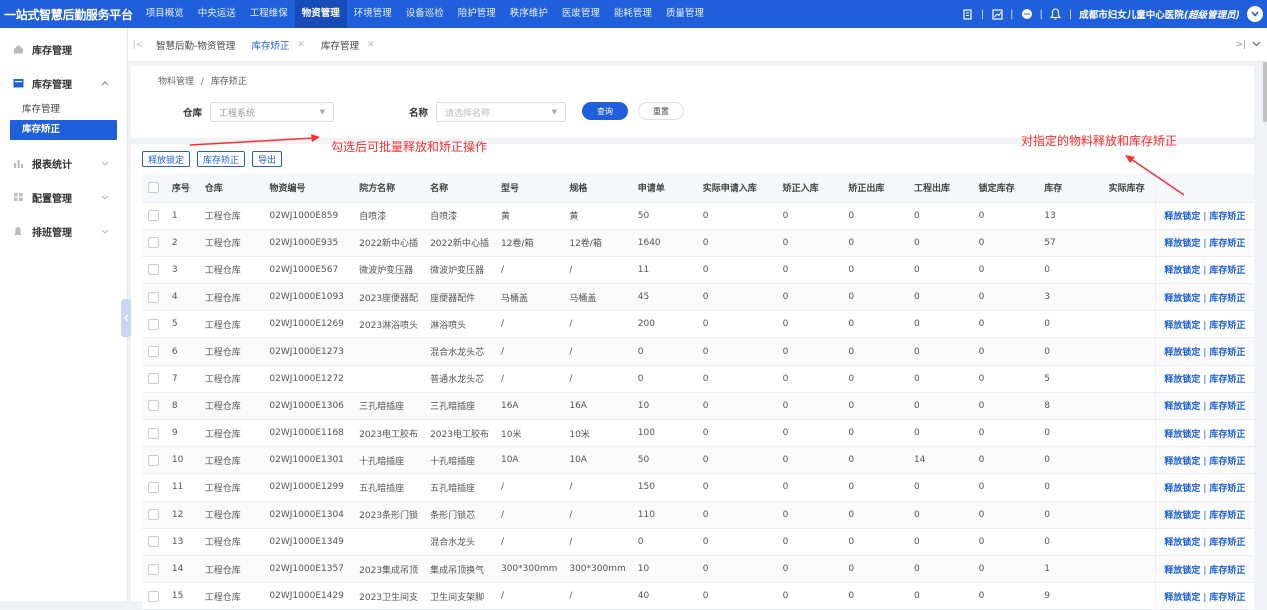 This screenshot has width=1267, height=610. What do you see at coordinates (176, 82) in the screenshot?
I see `breadcrumb-parent: 物料管理` at bounding box center [176, 82].